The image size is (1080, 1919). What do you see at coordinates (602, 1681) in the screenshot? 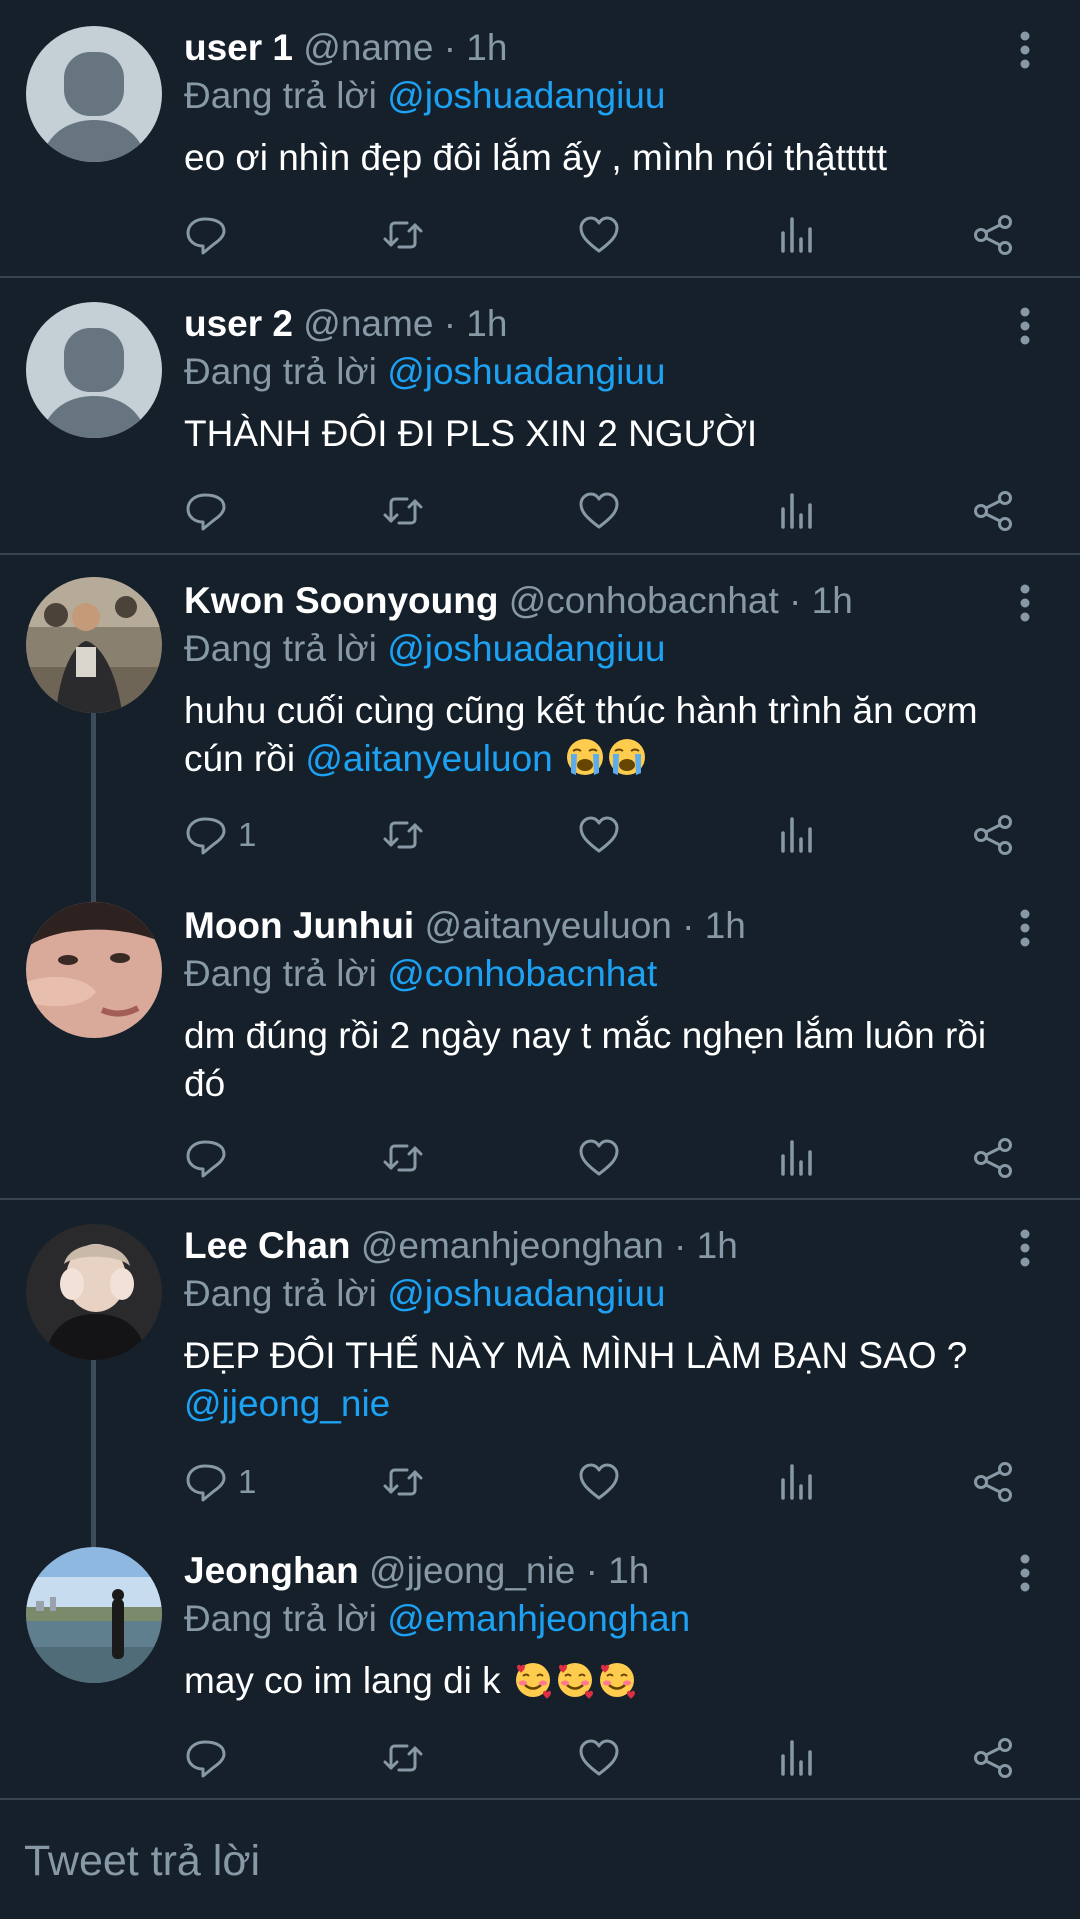
I see `tweet-text: may co im lang di k` at bounding box center [602, 1681].